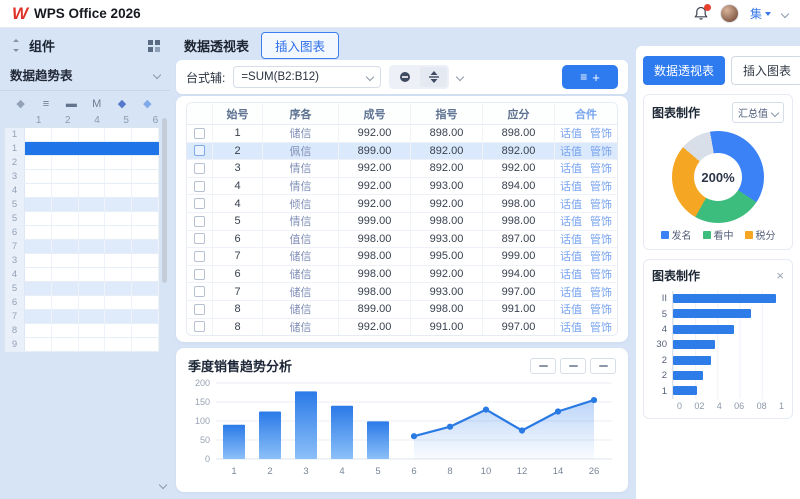  What do you see at coordinates (402, 204) in the screenshot?
I see `table-row: 4 倾信 992.00 992.00 998.00 话值 管饰` at bounding box center [402, 204].